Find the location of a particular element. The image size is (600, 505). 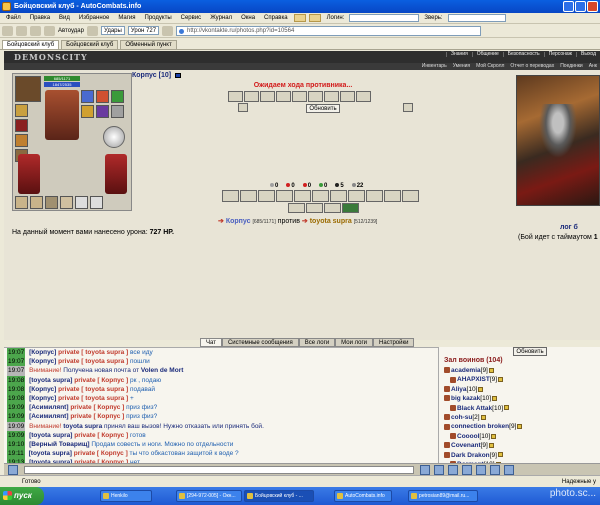

character-name: Корпус [10] is located at coordinates (157, 75).